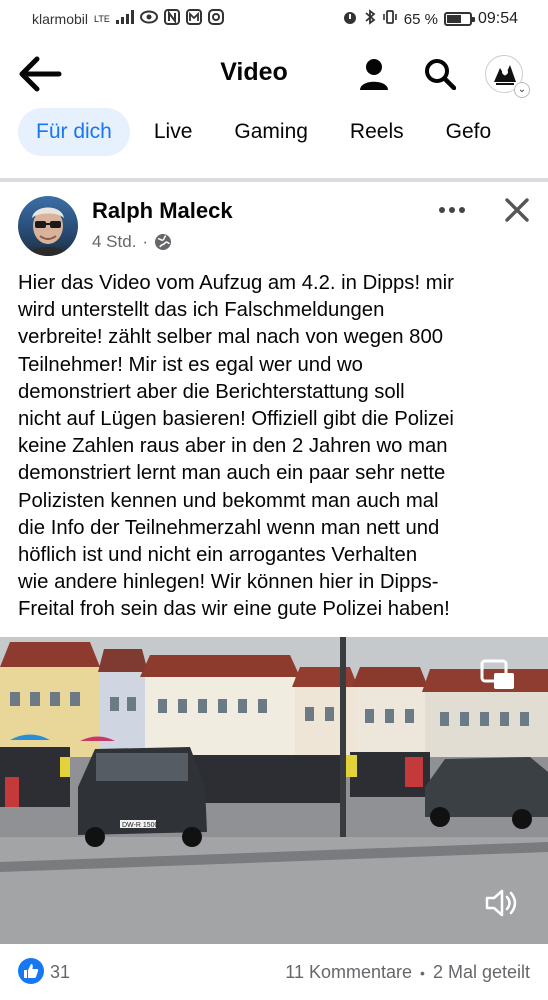 The image size is (548, 1000). I want to click on author-avatar, so click(48, 226).